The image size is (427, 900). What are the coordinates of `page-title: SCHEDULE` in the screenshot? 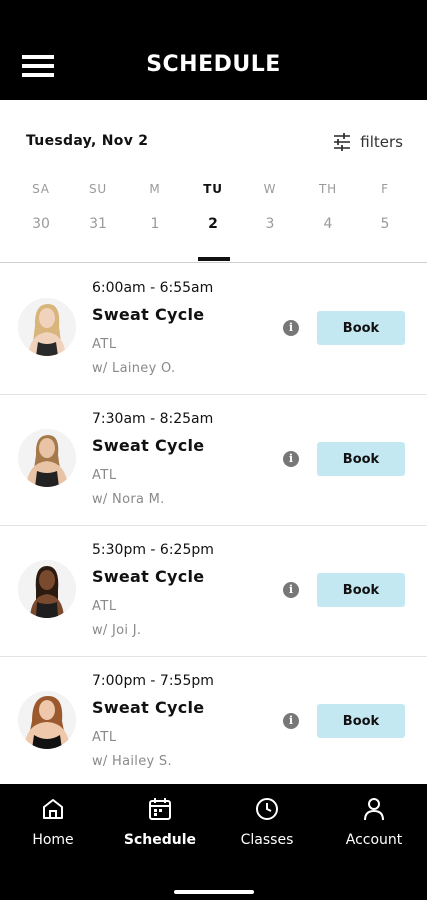 It's located at (213, 64).